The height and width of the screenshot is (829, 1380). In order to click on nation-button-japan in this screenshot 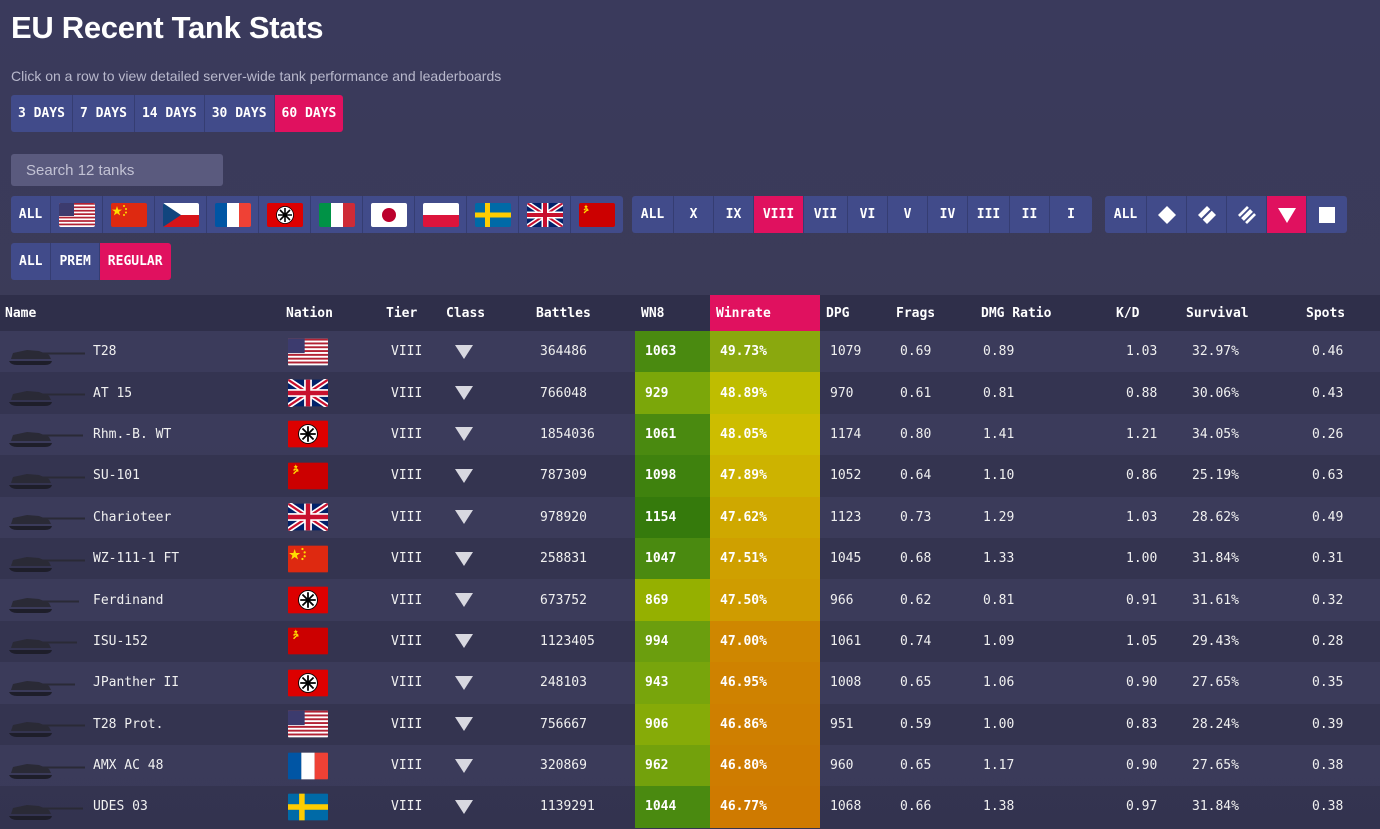, I will do `click(389, 214)`.